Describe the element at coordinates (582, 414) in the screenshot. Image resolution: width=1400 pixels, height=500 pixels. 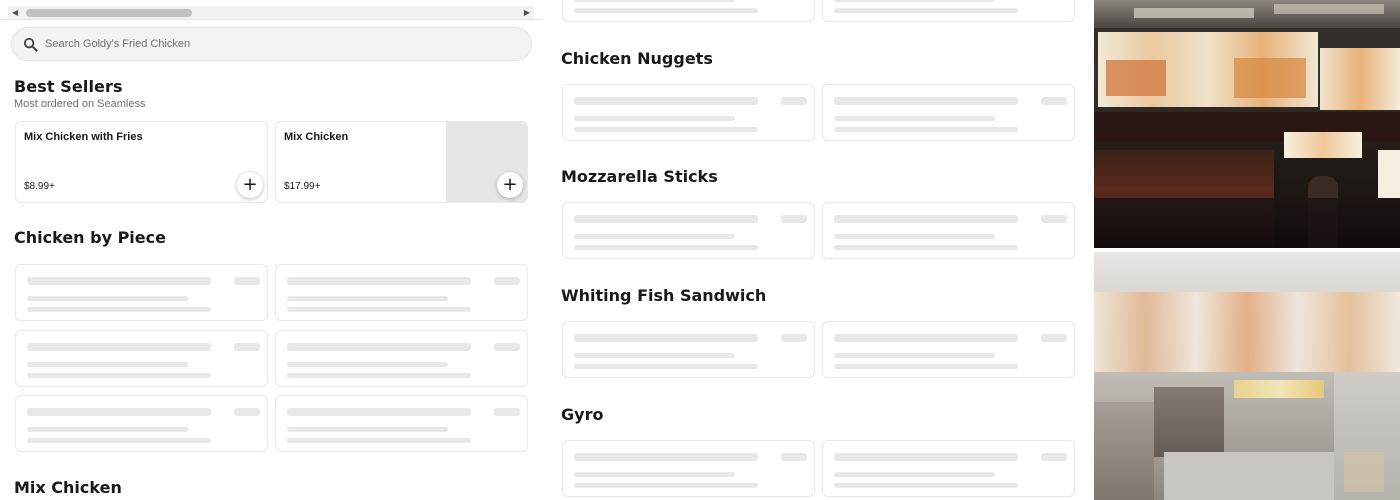
I see `section-title-gyro: Gyro` at that location.